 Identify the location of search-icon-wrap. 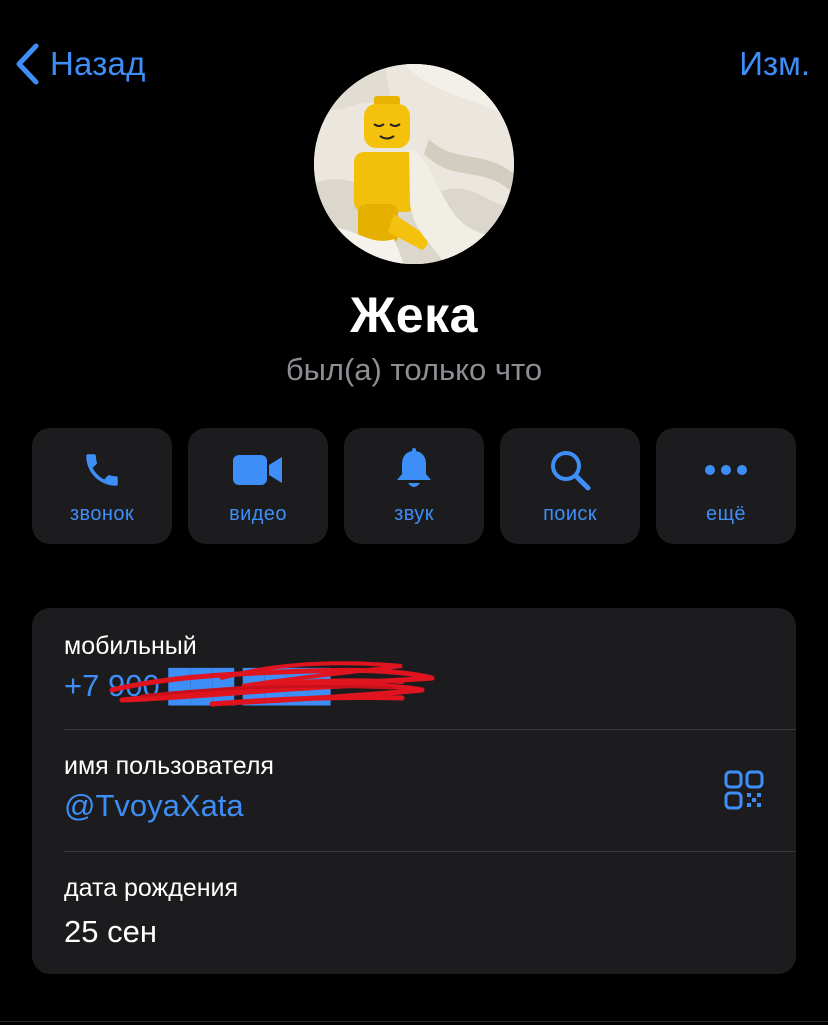
(570, 470).